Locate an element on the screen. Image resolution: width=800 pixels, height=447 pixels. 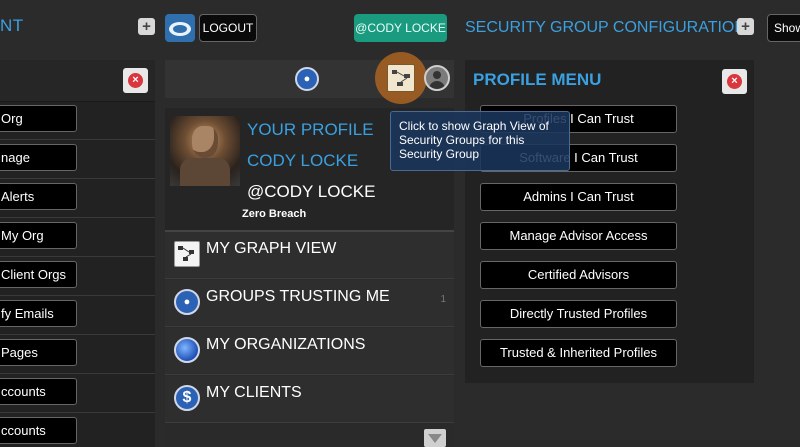
menu-item-label: GROUPS TRUSTING ME is located at coordinates (298, 296).